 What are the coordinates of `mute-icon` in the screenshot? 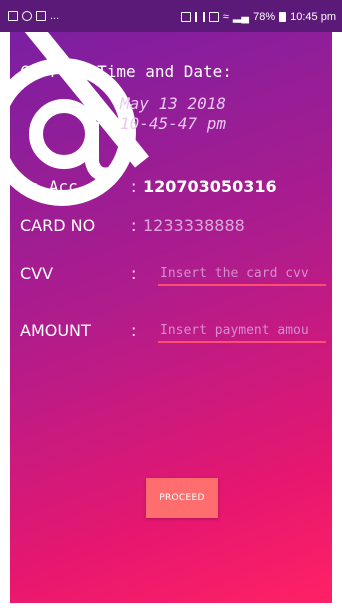 It's located at (199, 16).